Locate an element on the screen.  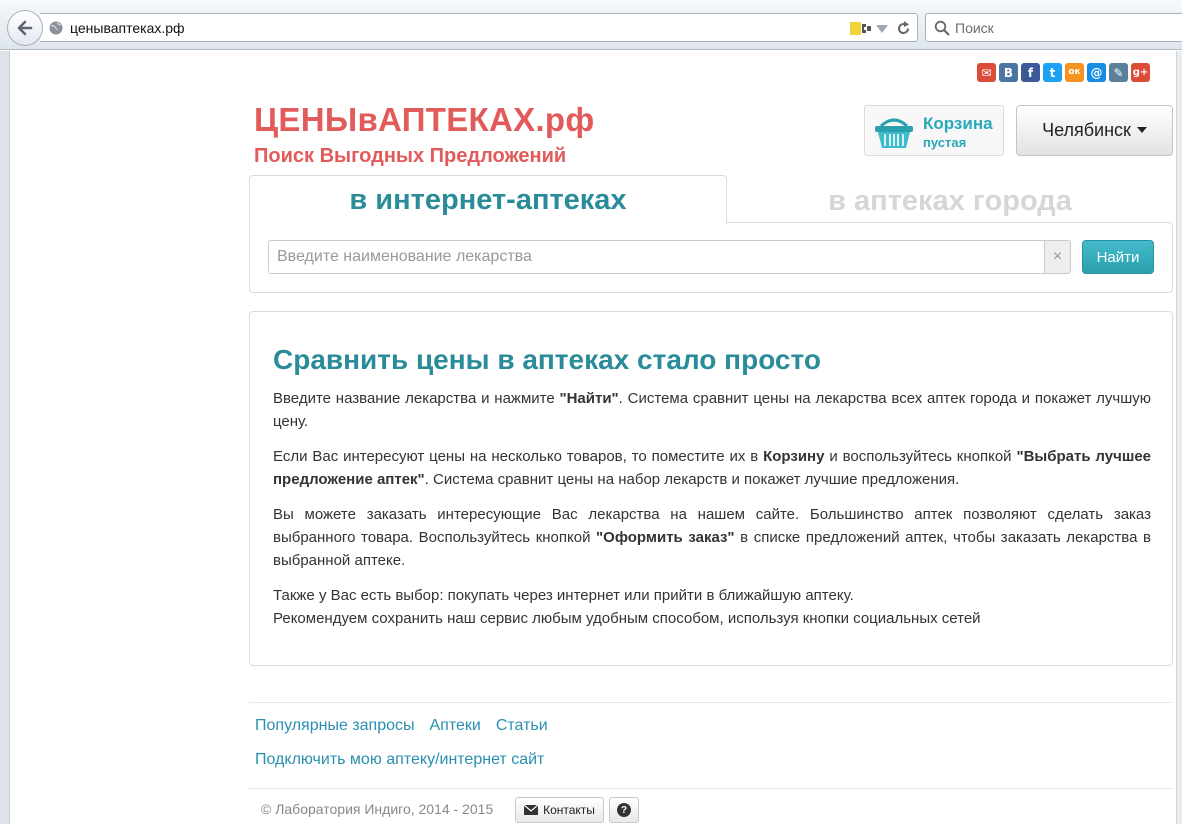
site-tagline: Поиск Выгодных Предложений is located at coordinates (410, 156).